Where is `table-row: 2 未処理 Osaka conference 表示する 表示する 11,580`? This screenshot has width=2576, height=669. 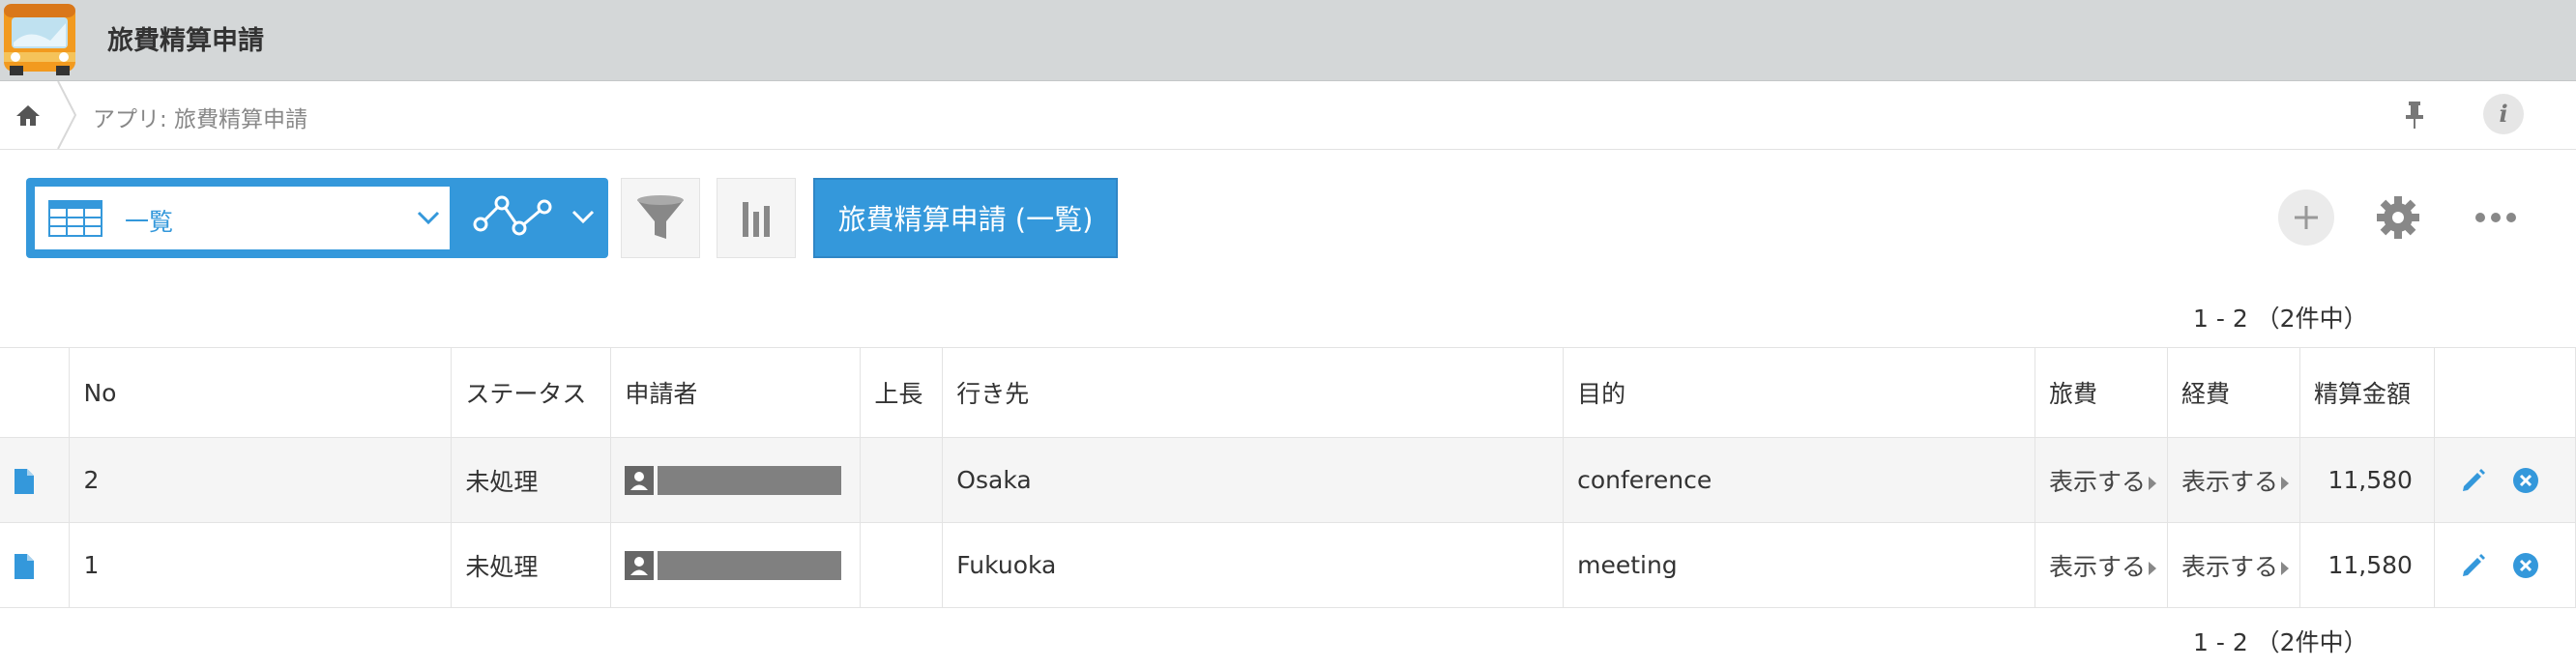
table-row: 2 未処理 Osaka conference 表示する 表示する 11,580 is located at coordinates (1288, 480).